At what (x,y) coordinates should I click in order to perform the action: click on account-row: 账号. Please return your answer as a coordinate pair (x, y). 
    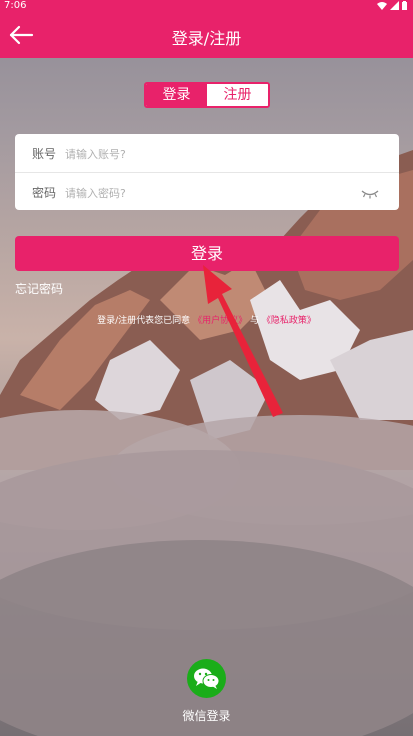
    Looking at the image, I should click on (207, 153).